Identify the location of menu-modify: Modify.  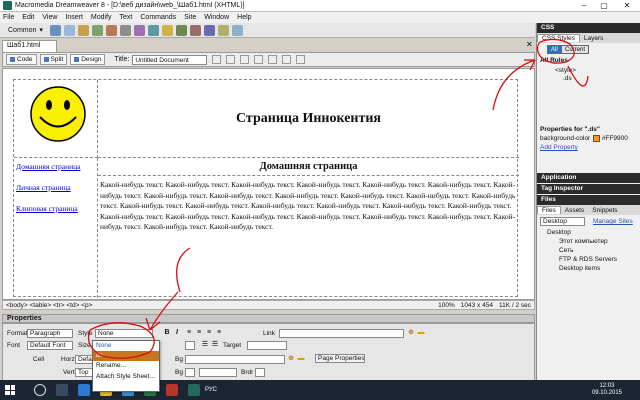
(101, 17).